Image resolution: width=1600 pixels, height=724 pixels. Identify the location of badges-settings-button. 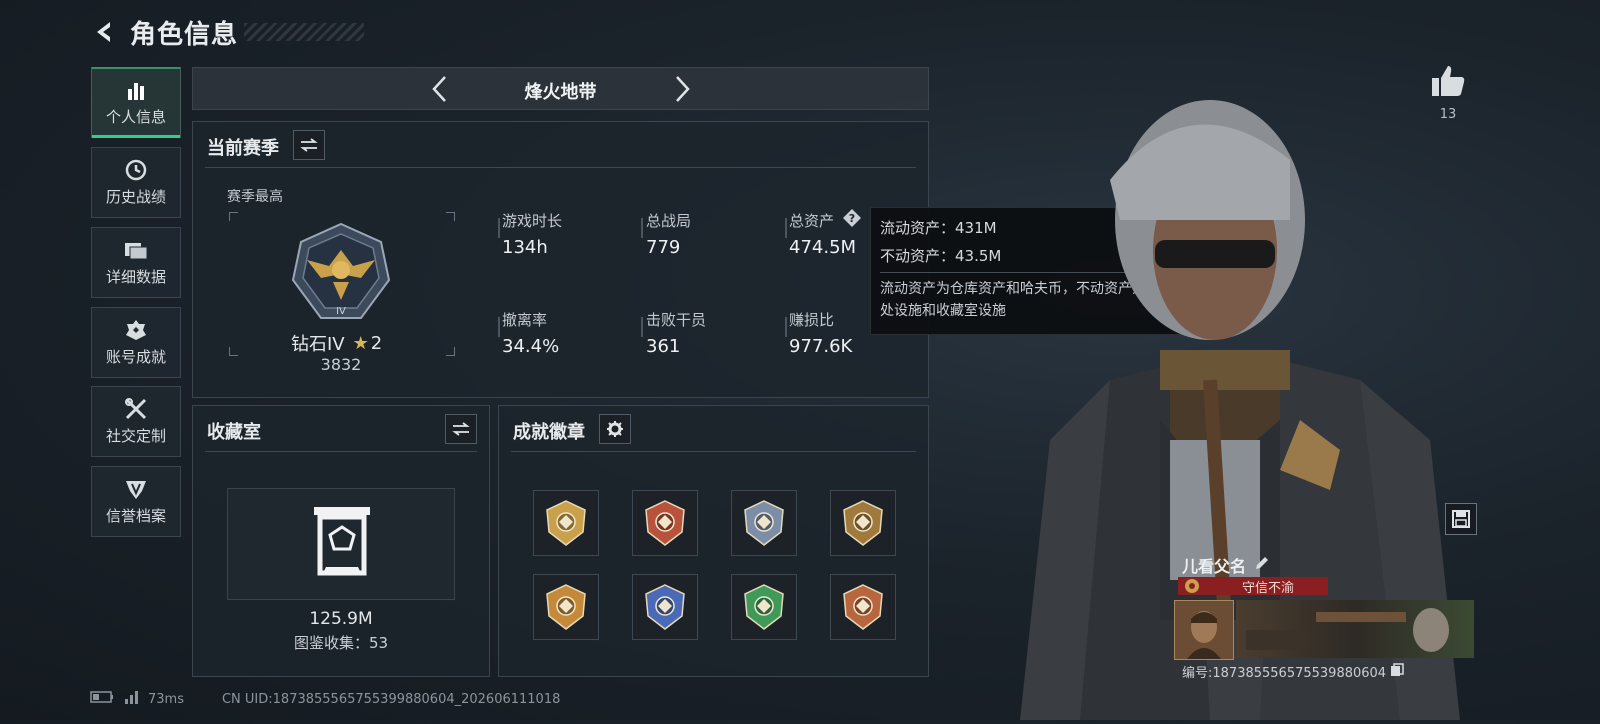
(615, 429).